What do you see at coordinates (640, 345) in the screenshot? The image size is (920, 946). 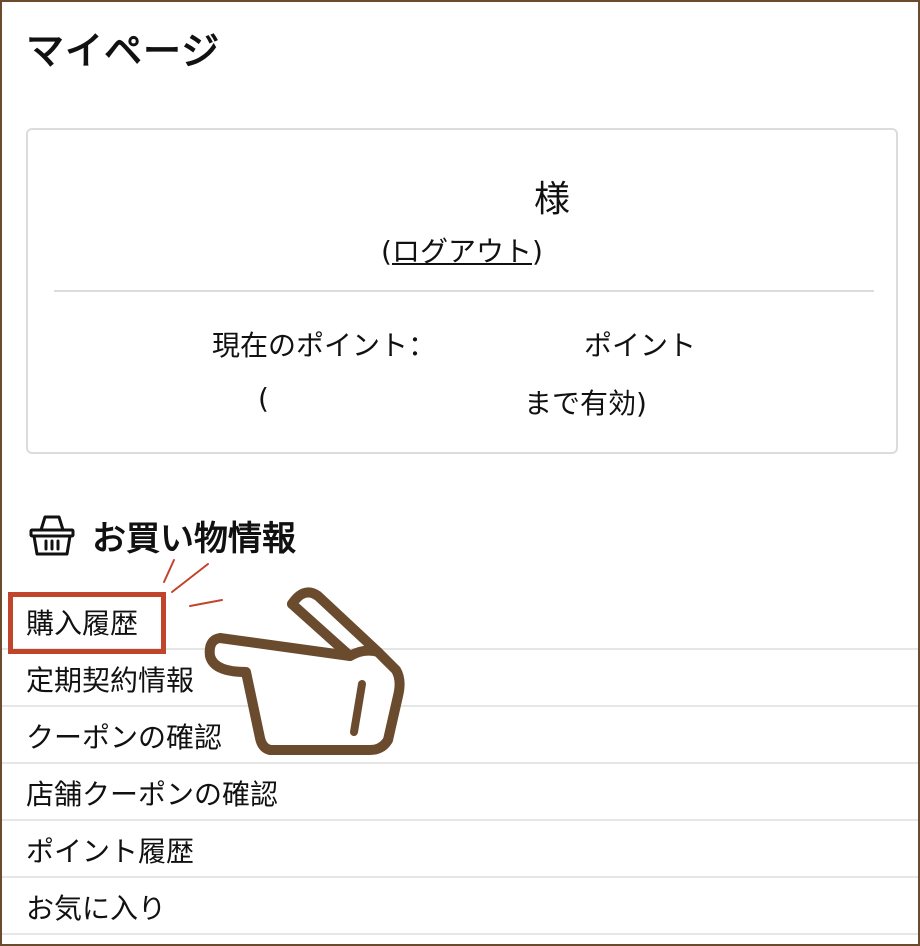 I see `points-unit: ポイント` at bounding box center [640, 345].